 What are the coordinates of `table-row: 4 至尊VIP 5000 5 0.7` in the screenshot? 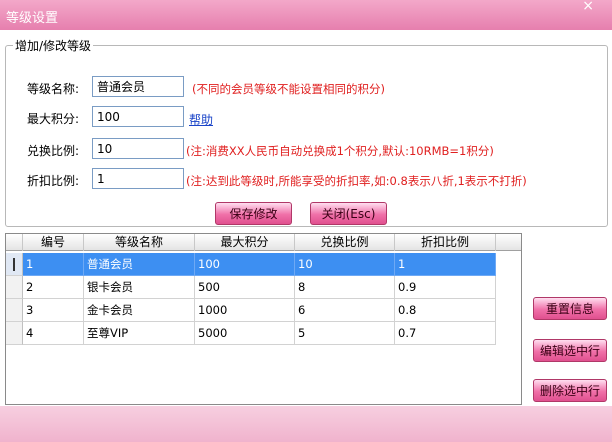 It's located at (263, 333).